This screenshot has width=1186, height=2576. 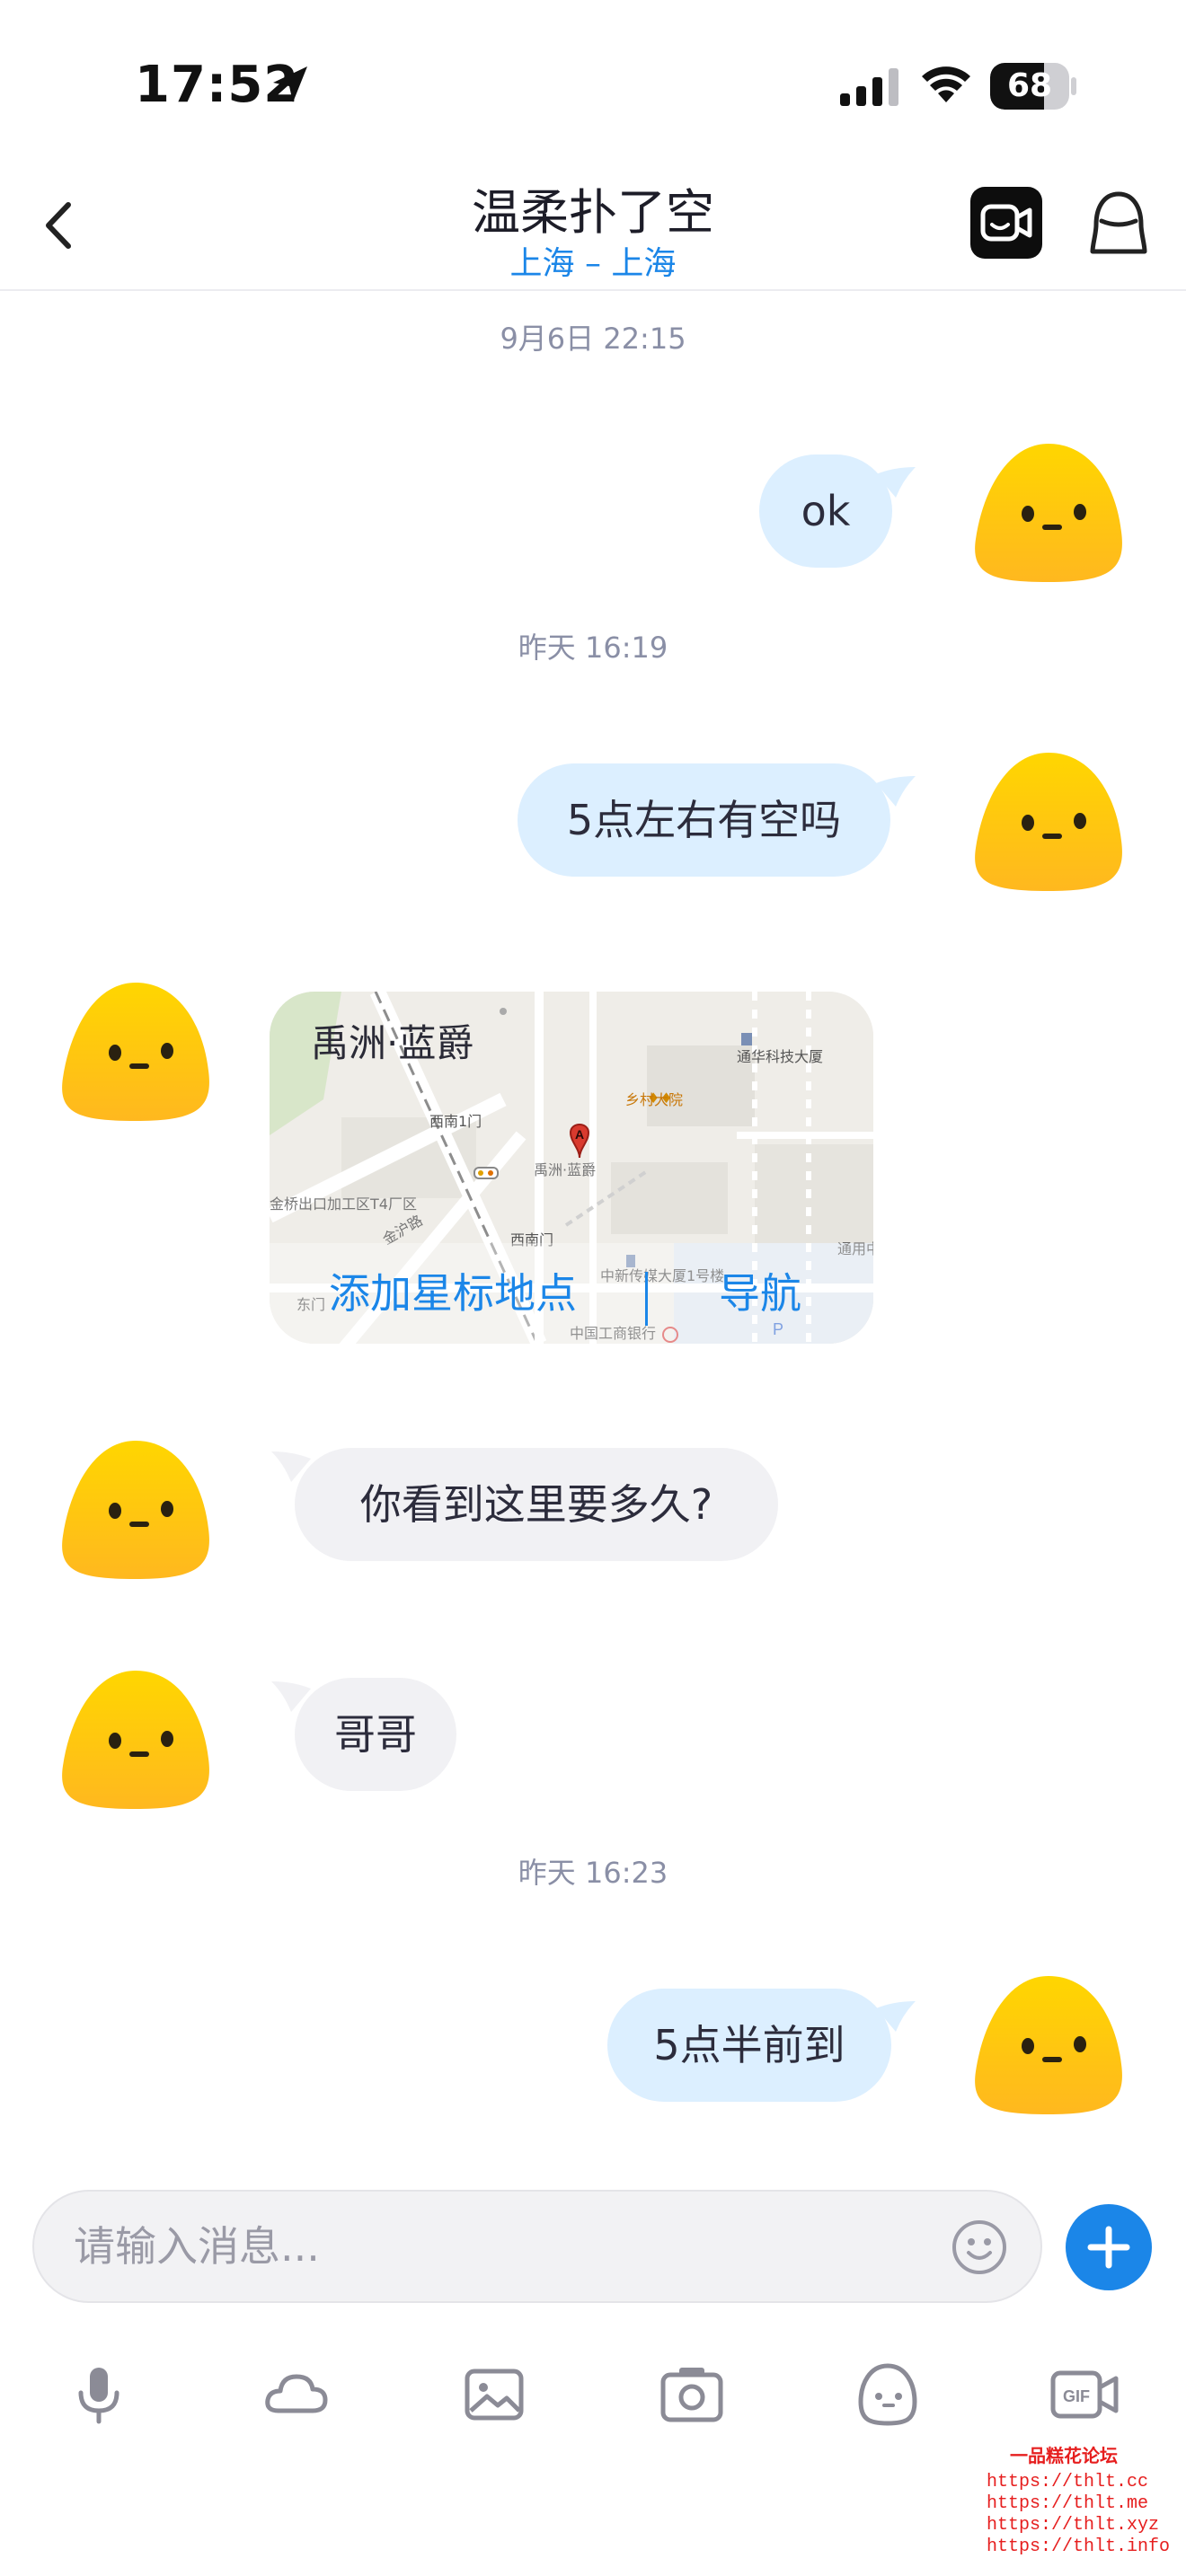 What do you see at coordinates (646, 1299) in the screenshot?
I see `divider` at bounding box center [646, 1299].